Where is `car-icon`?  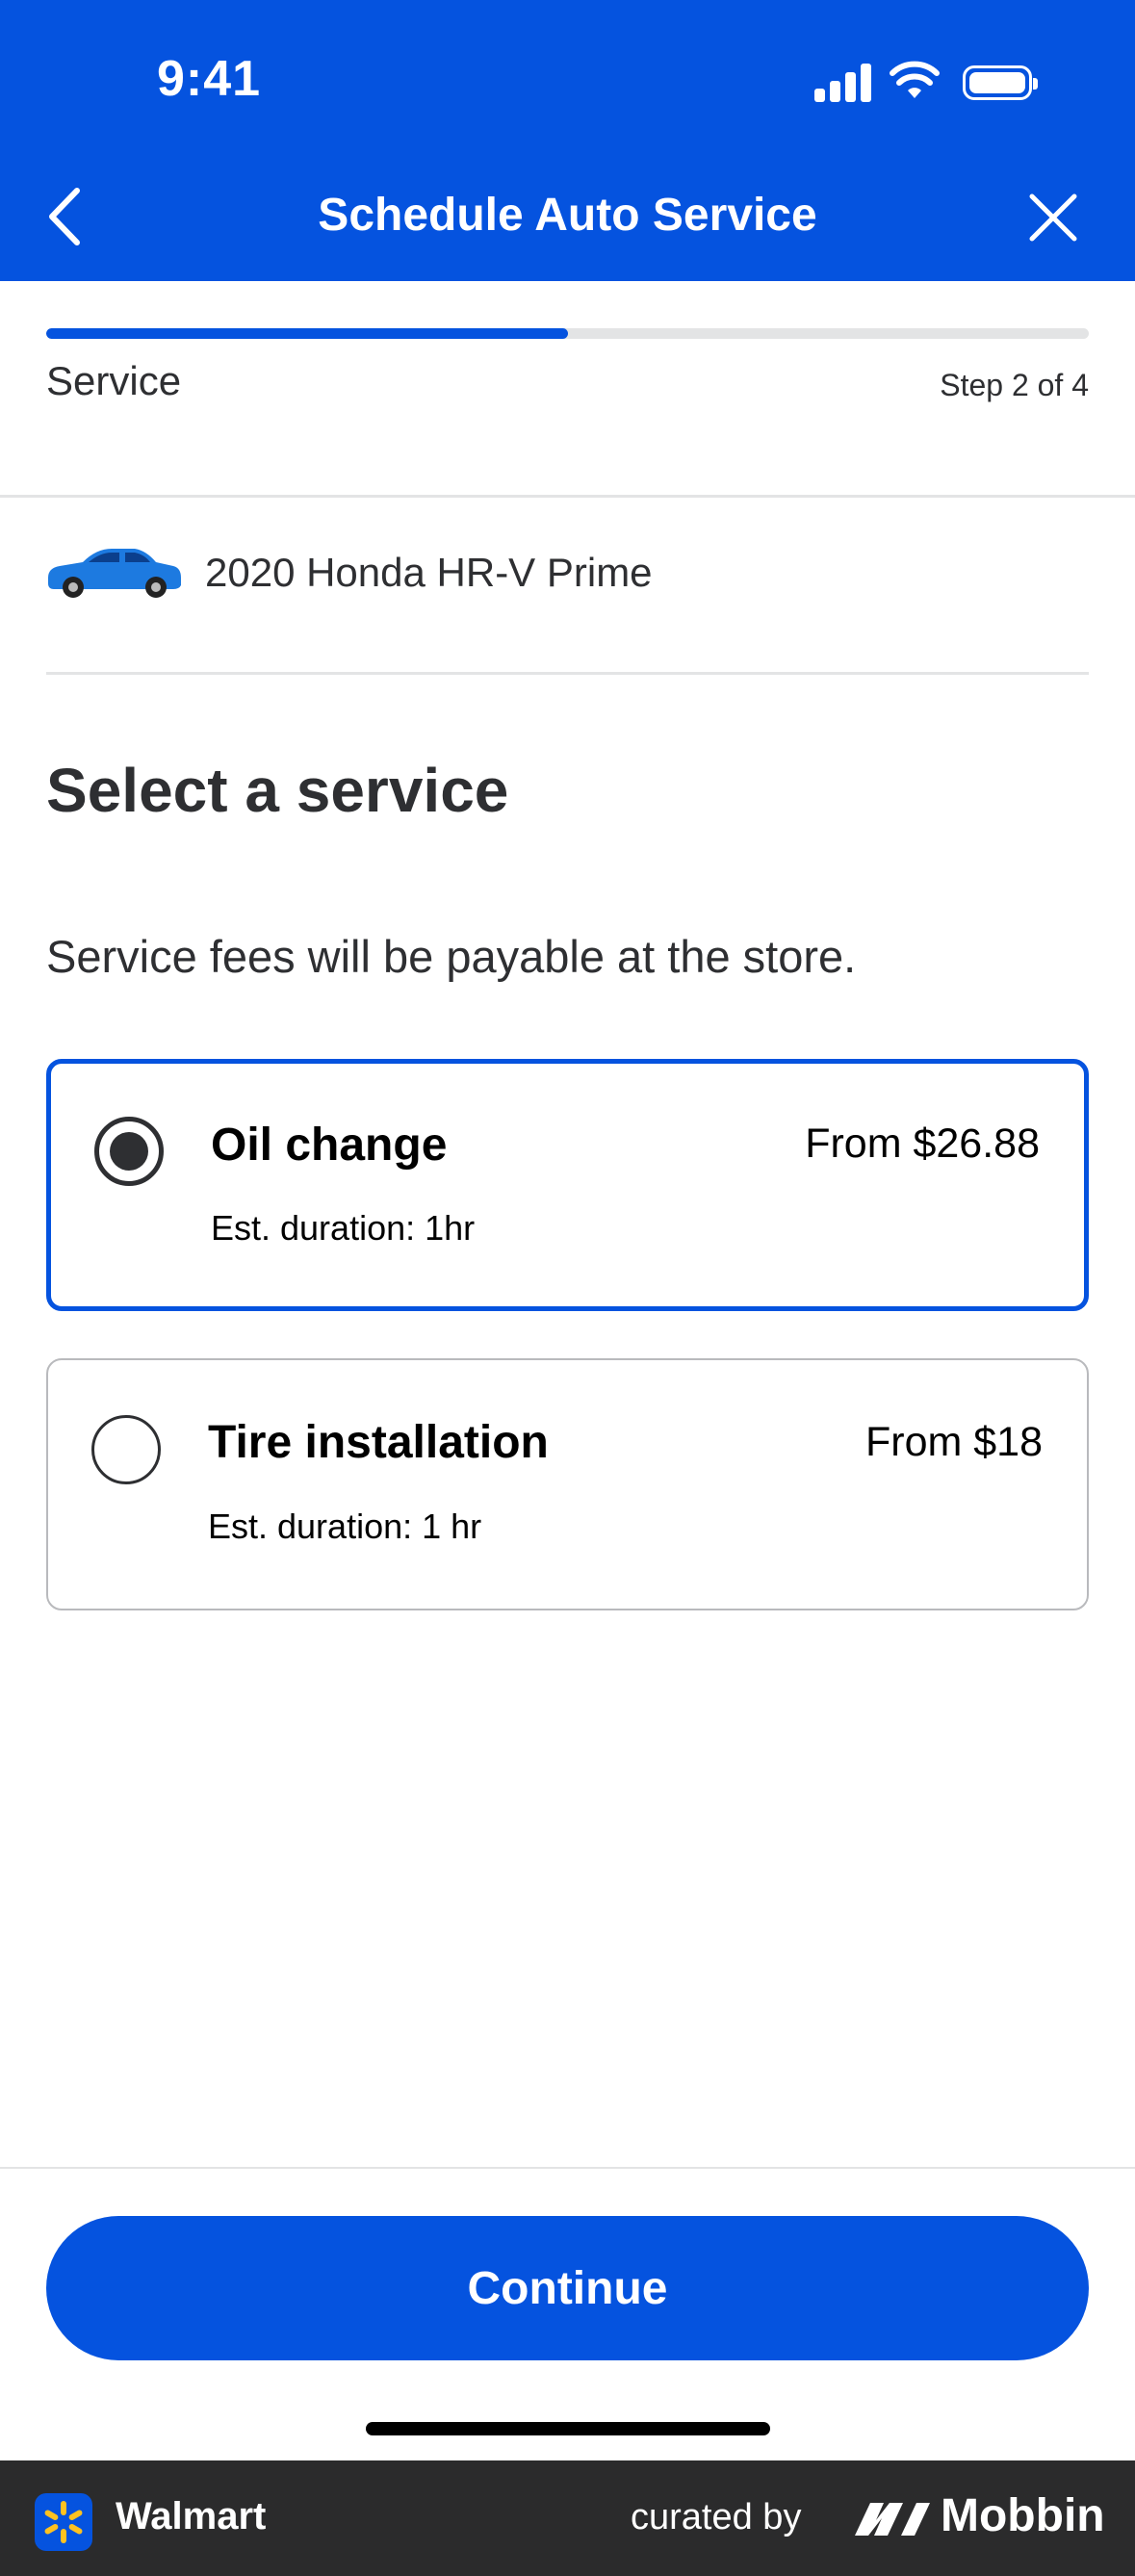
car-icon is located at coordinates (114, 574).